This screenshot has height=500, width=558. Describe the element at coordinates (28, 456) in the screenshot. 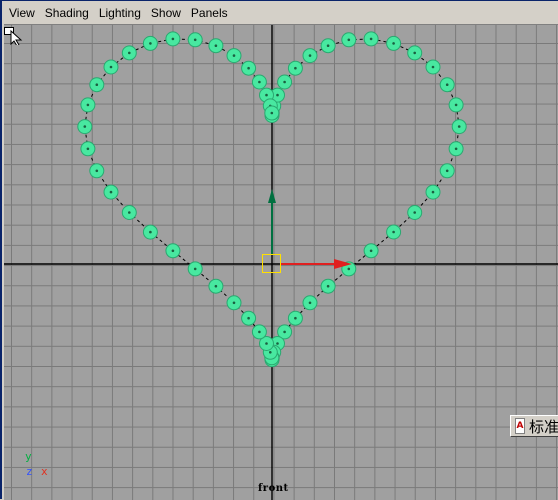

I see `axis-indicator-y: y` at that location.